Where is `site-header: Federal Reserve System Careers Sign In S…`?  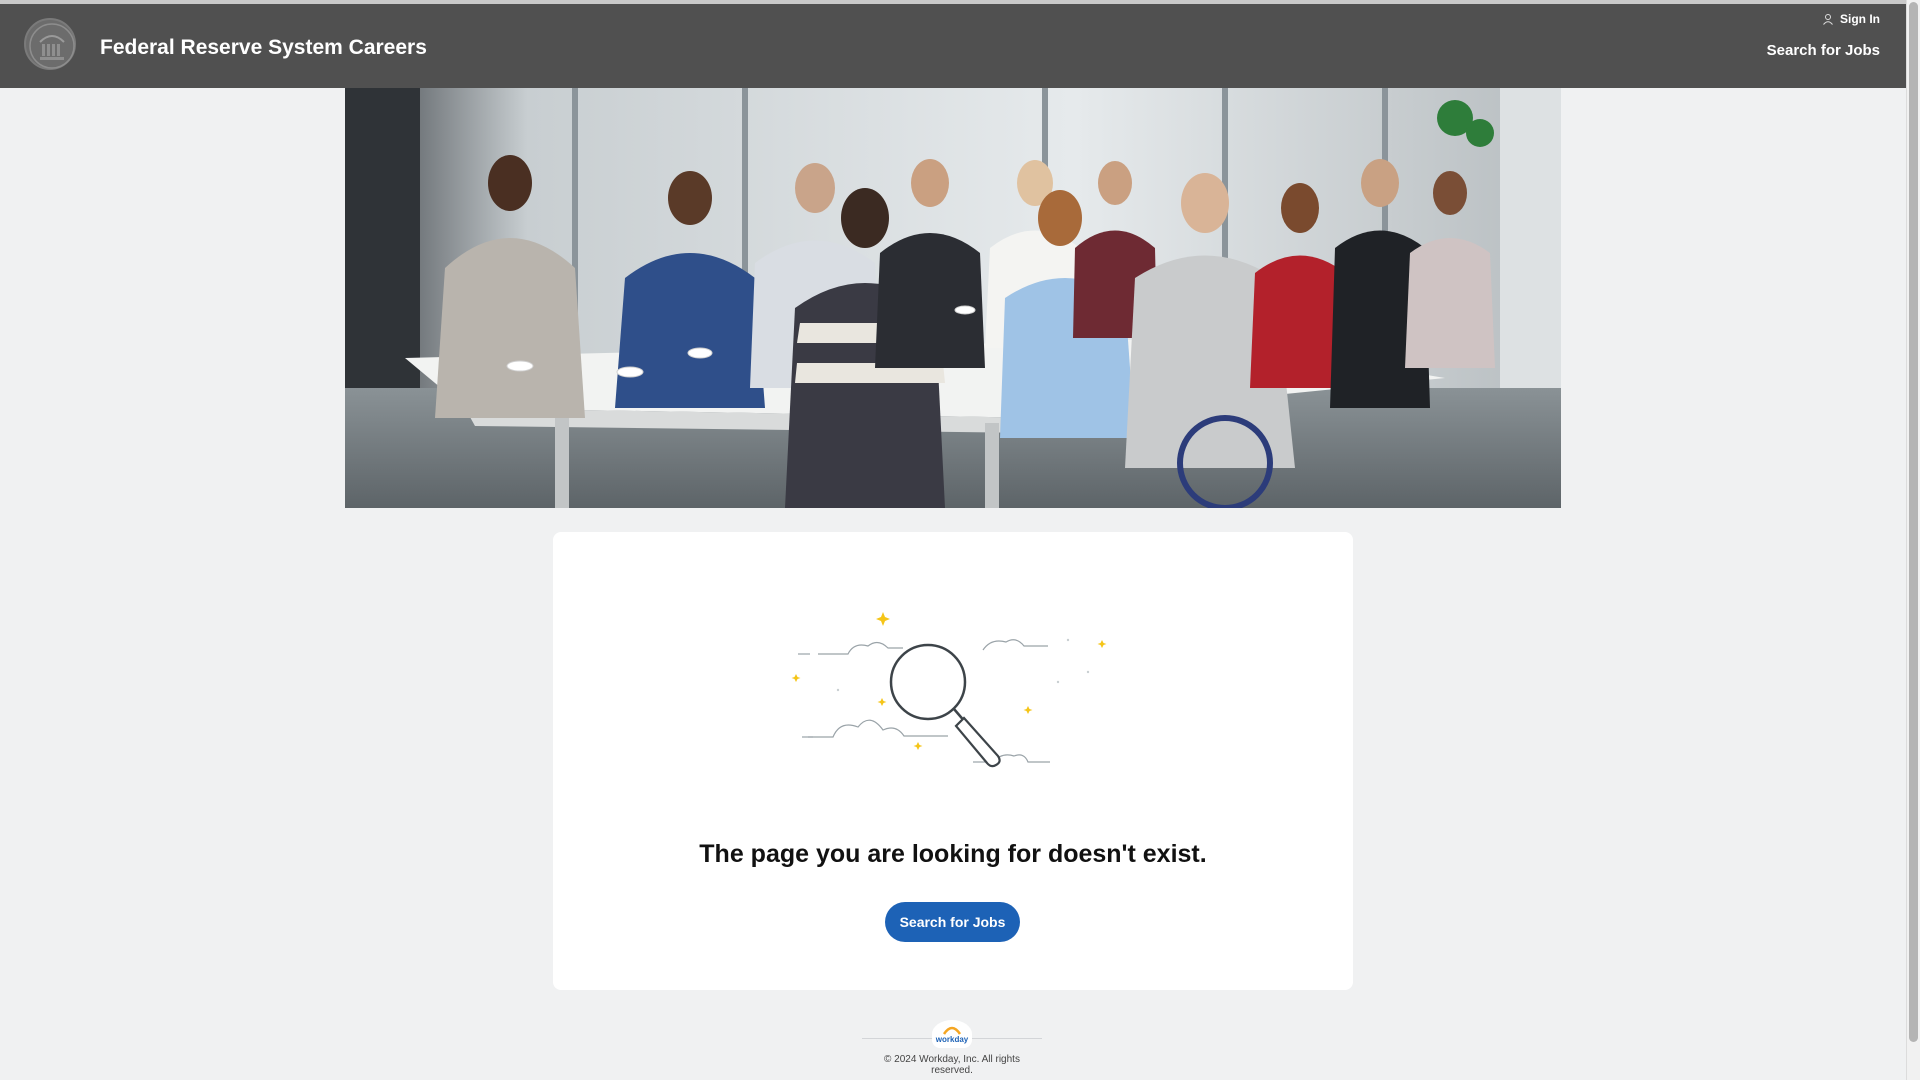 site-header: Federal Reserve System Careers Sign In S… is located at coordinates (953, 46).